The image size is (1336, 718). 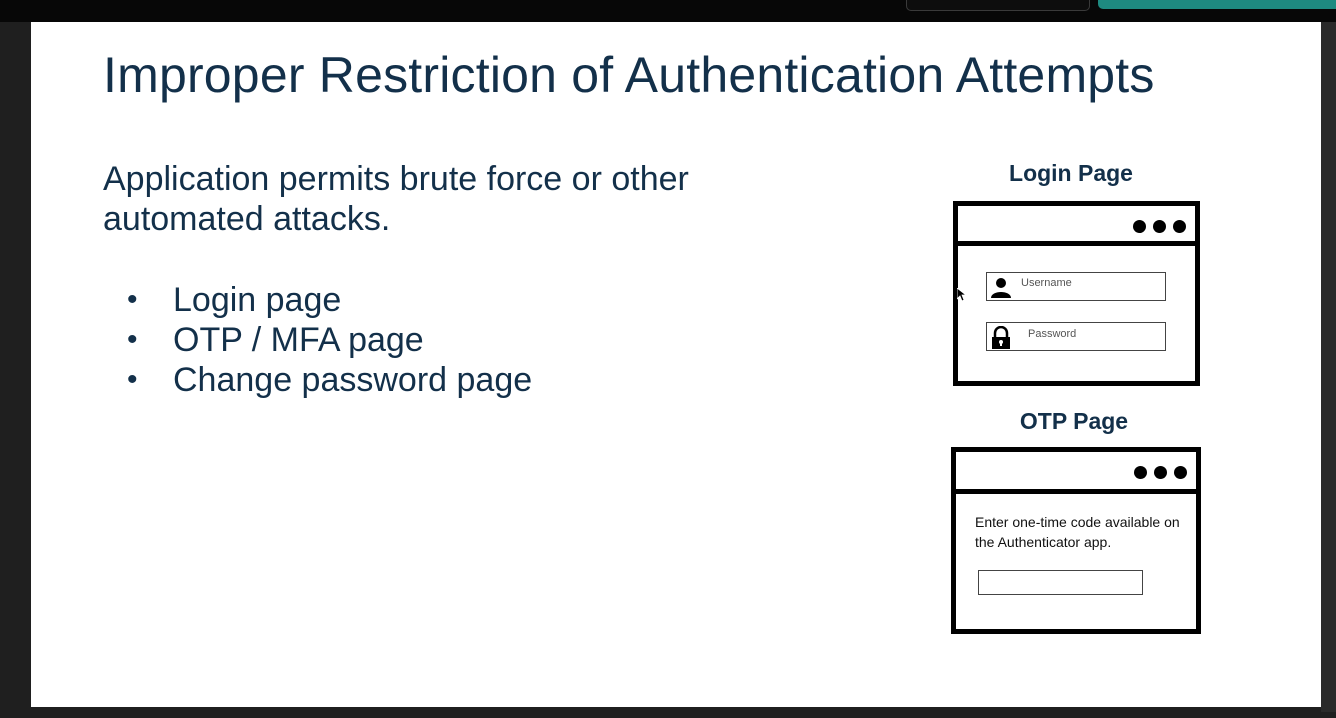 What do you see at coordinates (1001, 337) in the screenshot?
I see `lock-icon` at bounding box center [1001, 337].